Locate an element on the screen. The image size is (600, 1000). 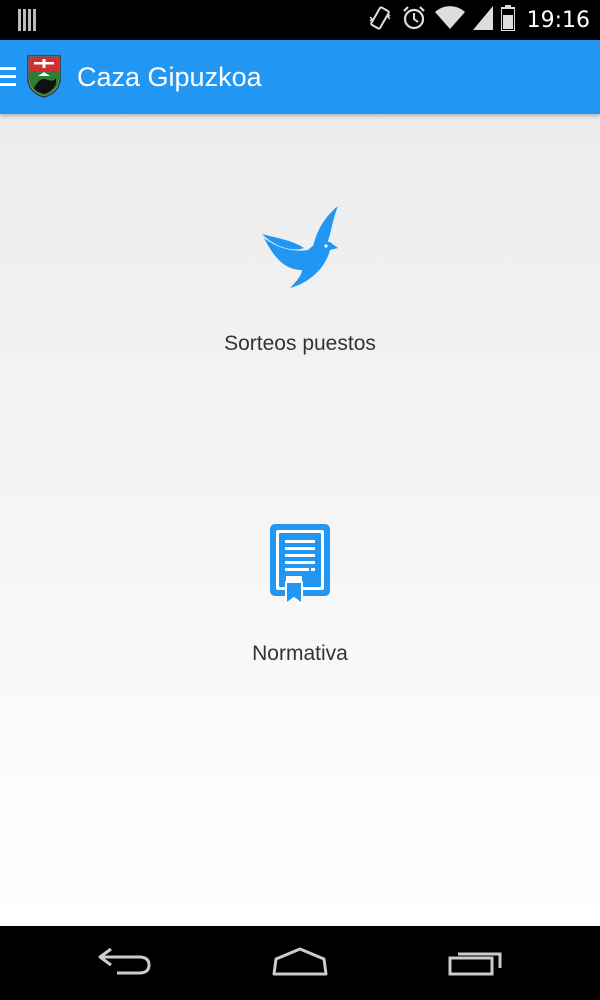
signal-icon is located at coordinates (482, 20).